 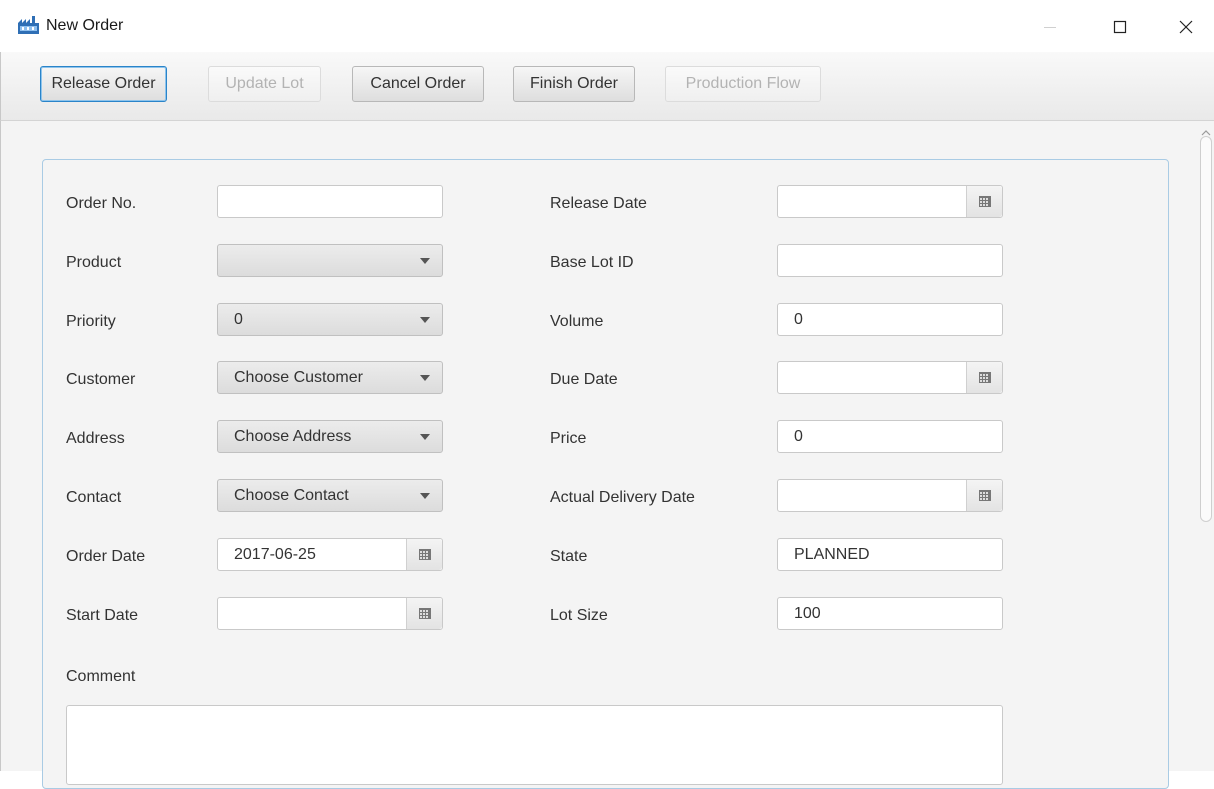 What do you see at coordinates (592, 262) in the screenshot?
I see `base-lot-id-label: Base Lot ID` at bounding box center [592, 262].